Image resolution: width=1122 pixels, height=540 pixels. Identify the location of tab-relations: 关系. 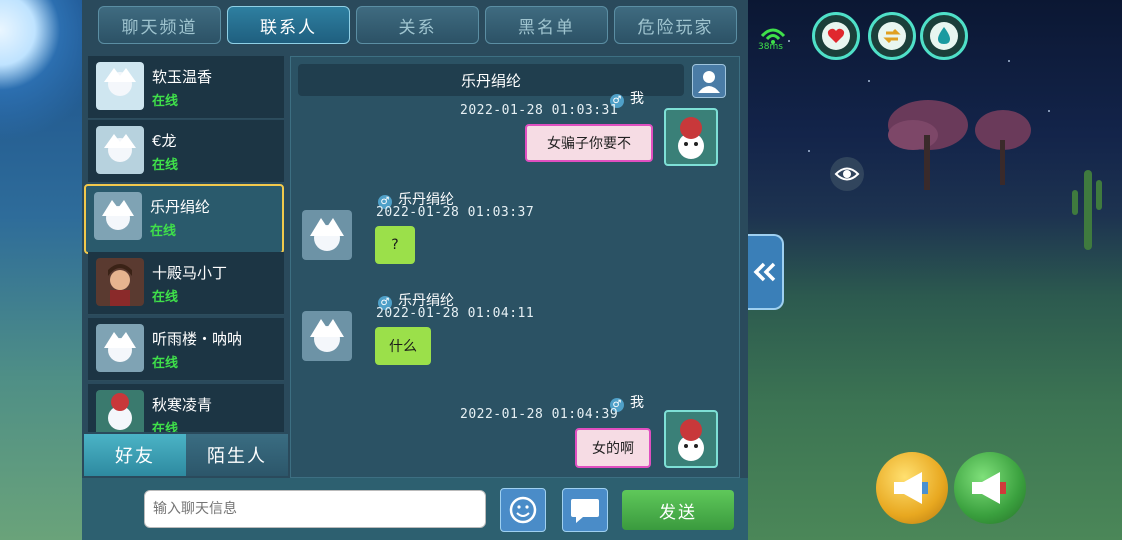
(417, 25).